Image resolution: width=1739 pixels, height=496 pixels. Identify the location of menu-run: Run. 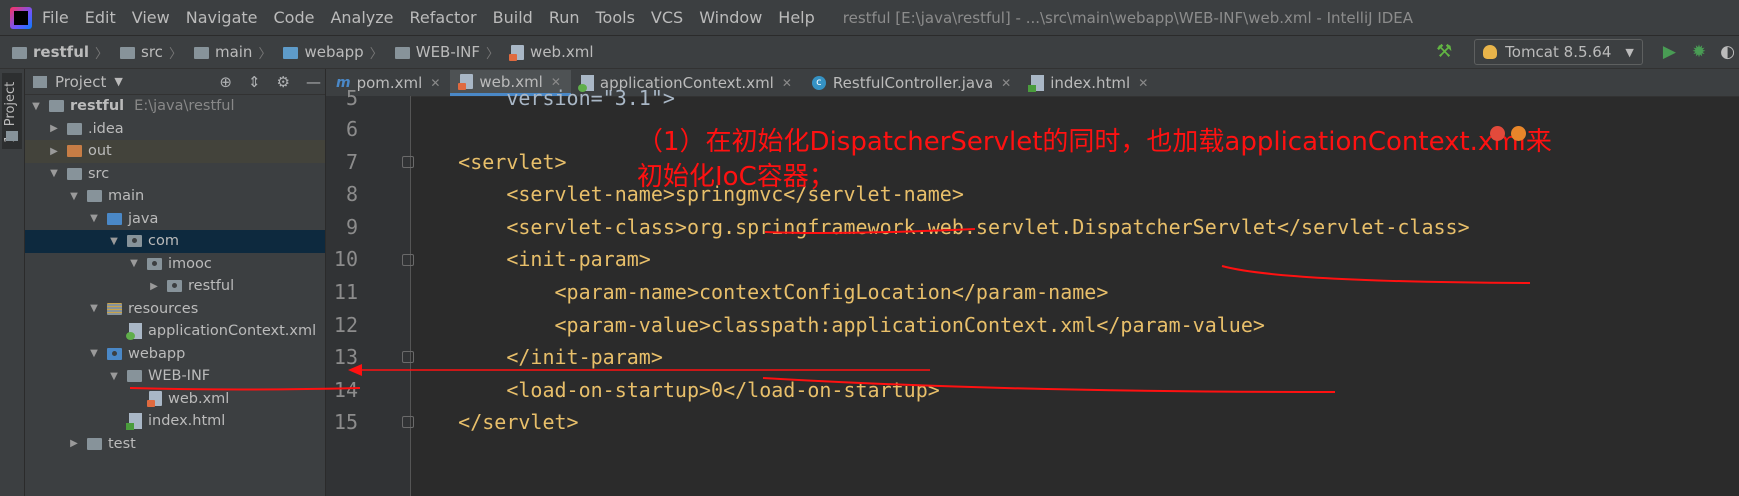
(564, 17).